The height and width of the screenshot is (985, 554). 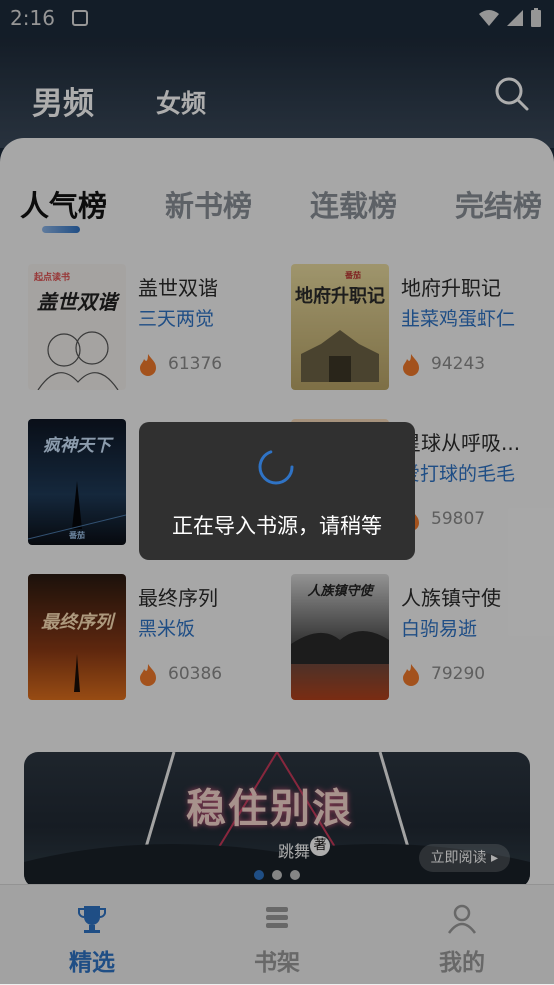 What do you see at coordinates (277, 526) in the screenshot?
I see `toast-text: 正在导入书源，请稍等` at bounding box center [277, 526].